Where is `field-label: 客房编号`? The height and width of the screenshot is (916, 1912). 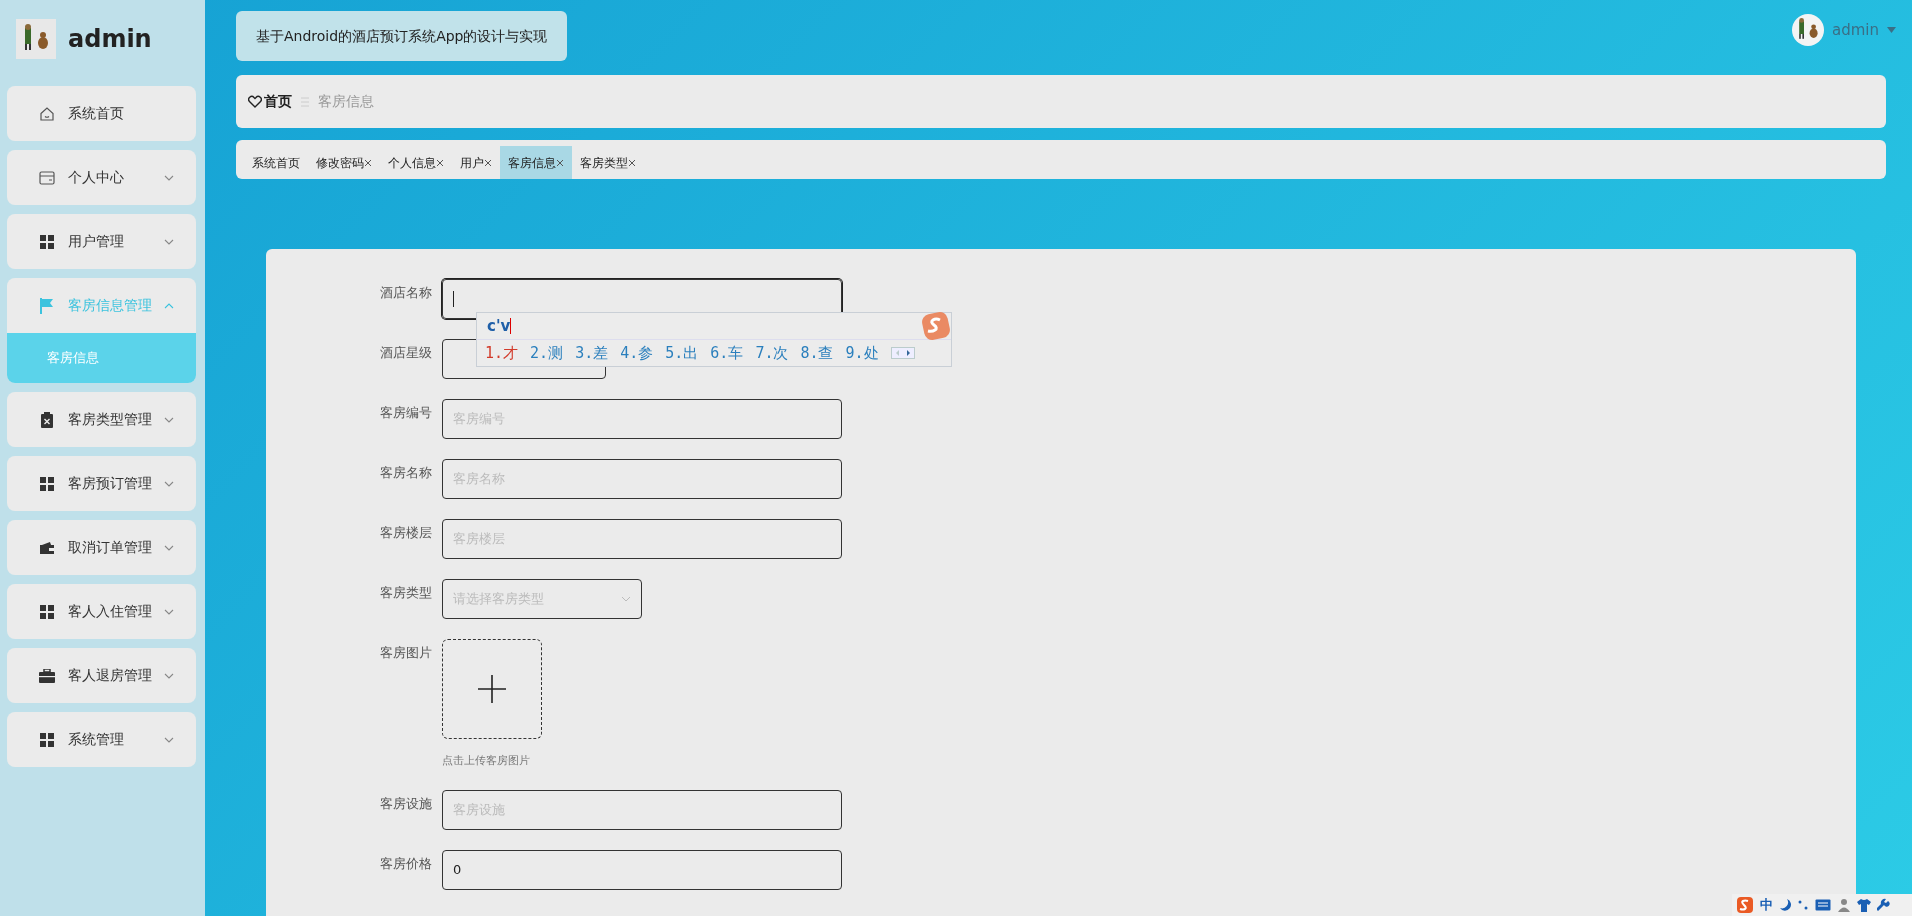
field-label: 客房编号 is located at coordinates (405, 413).